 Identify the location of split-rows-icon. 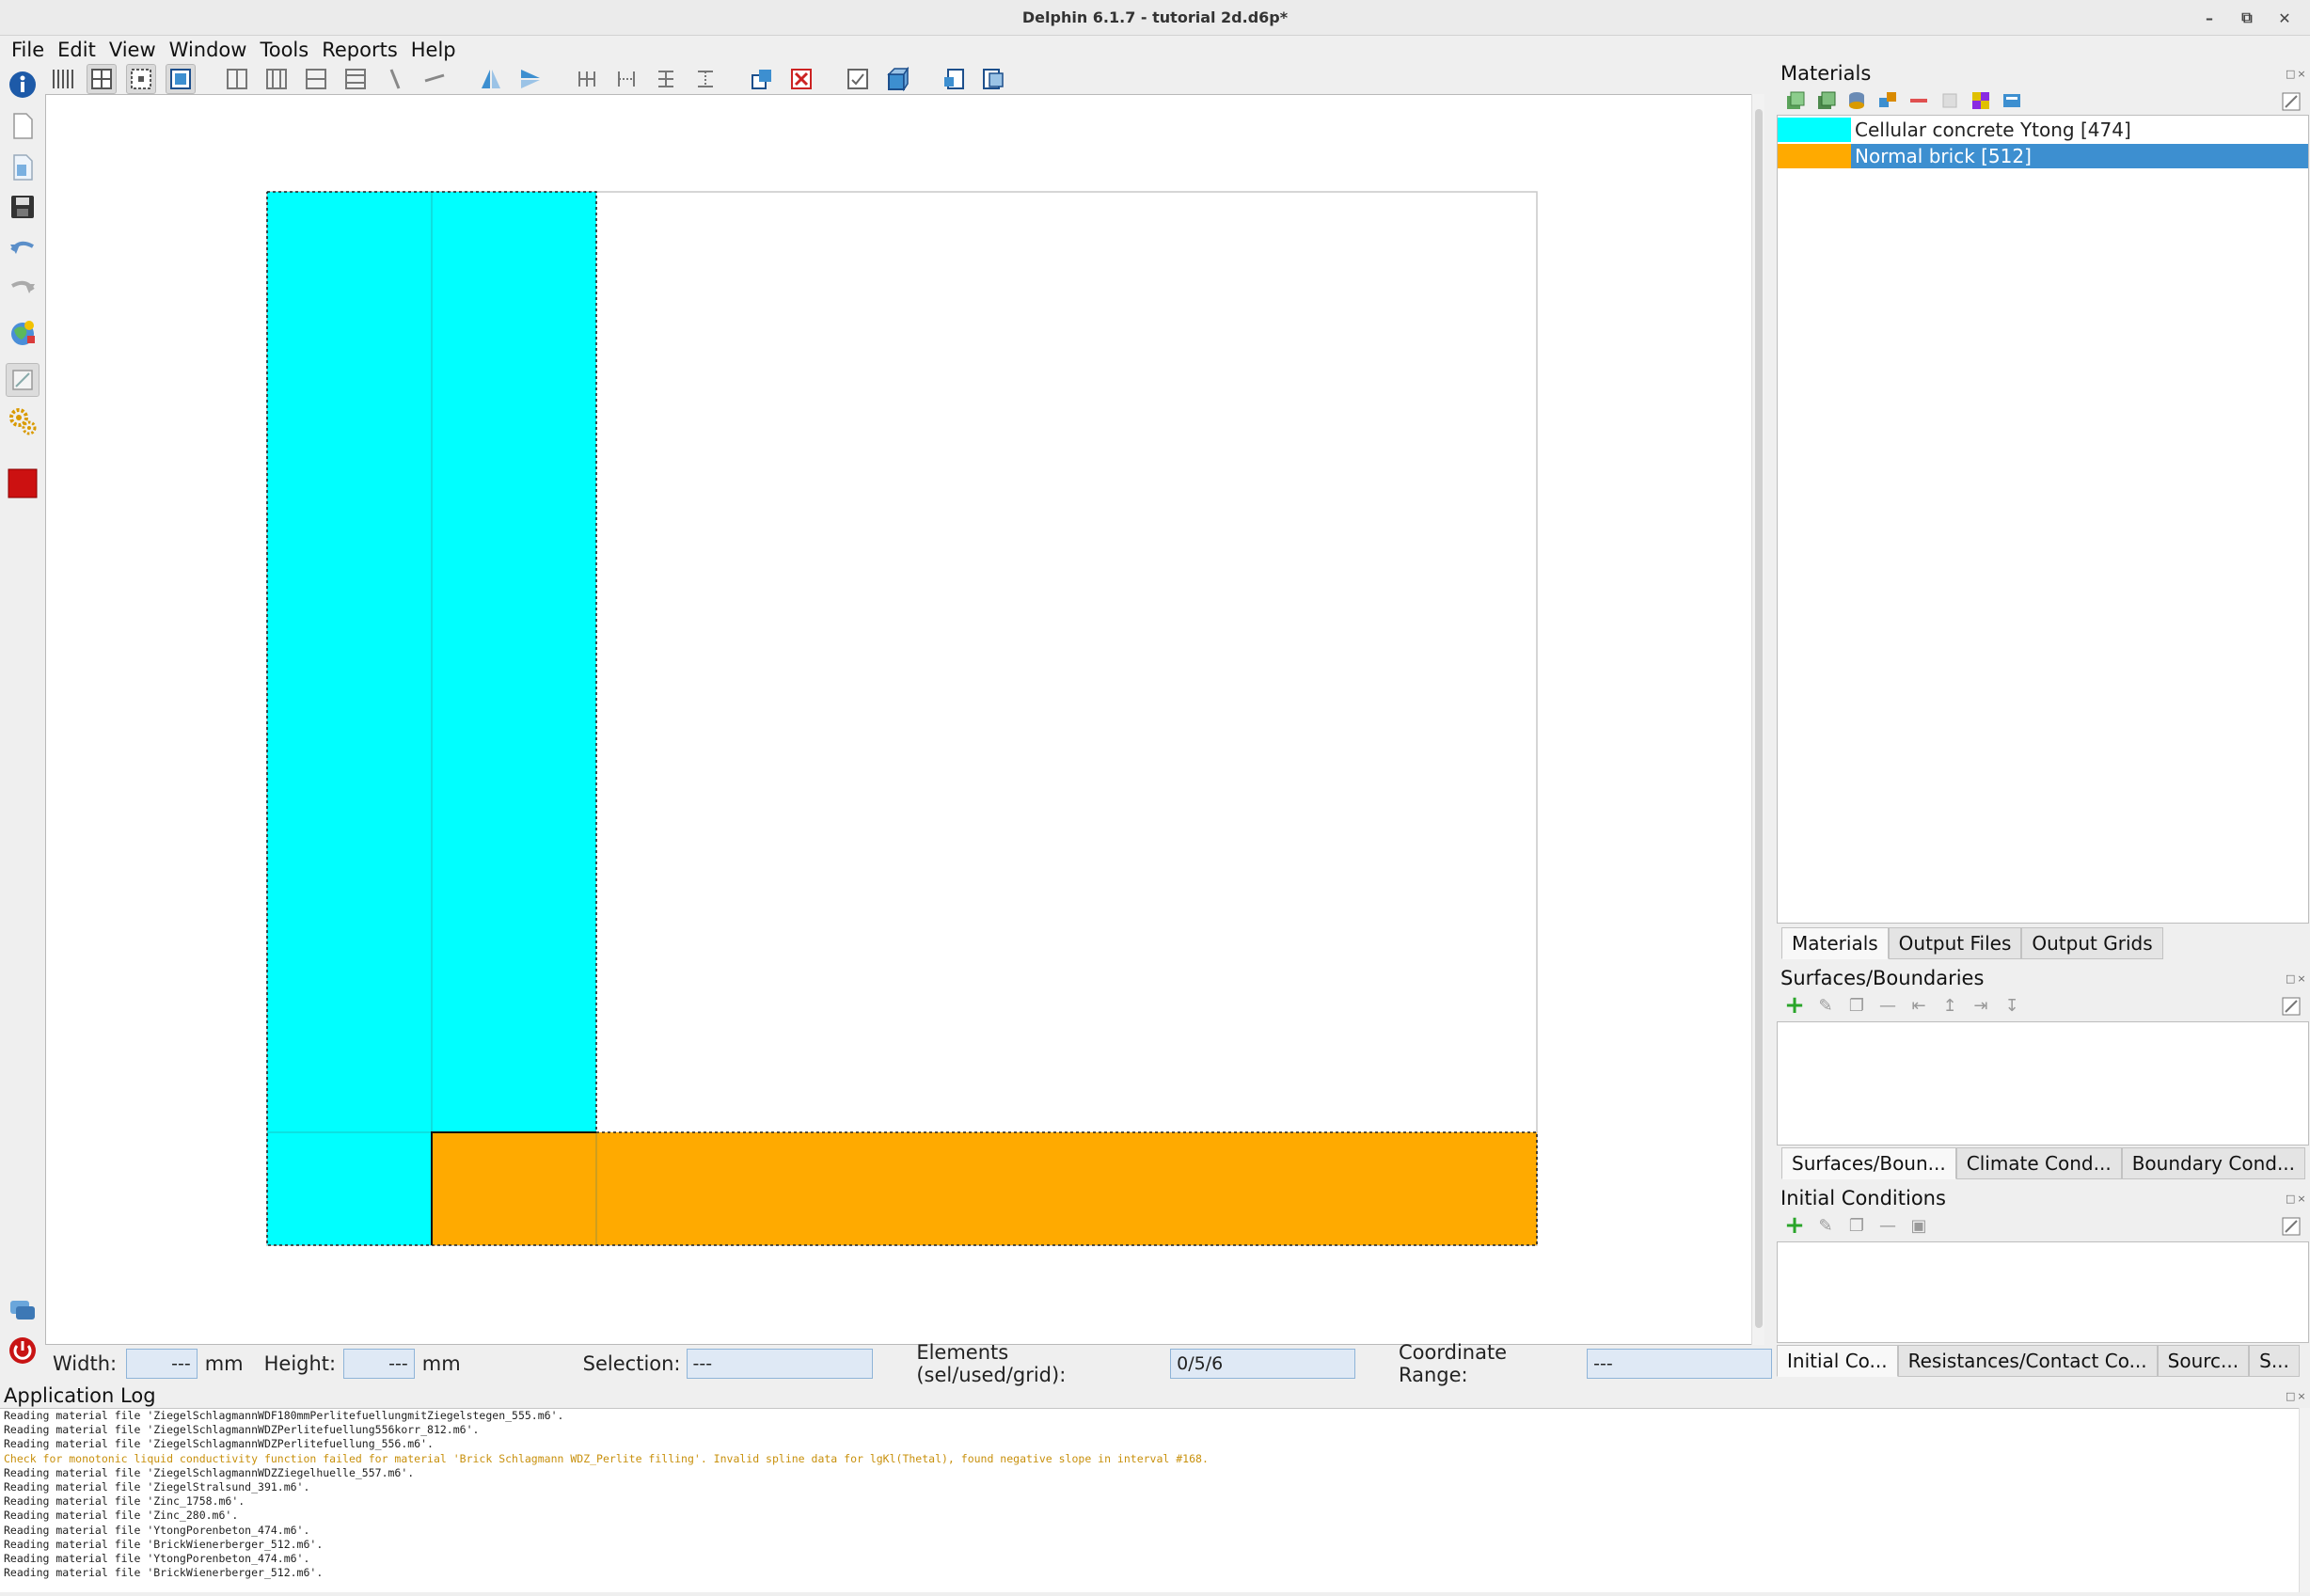
(355, 79).